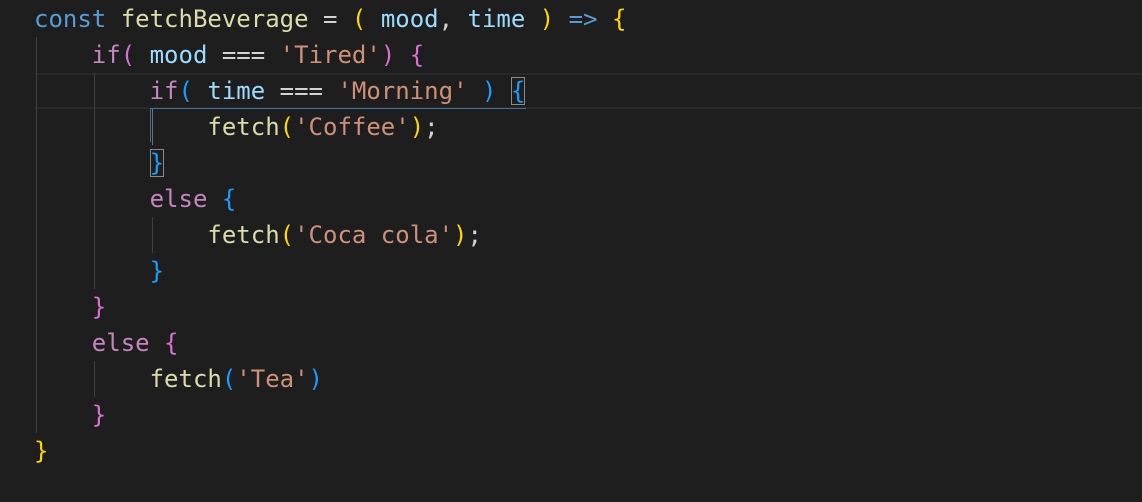 Image resolution: width=1142 pixels, height=502 pixels. I want to click on code-token: 'Coca cola', so click(374, 235).